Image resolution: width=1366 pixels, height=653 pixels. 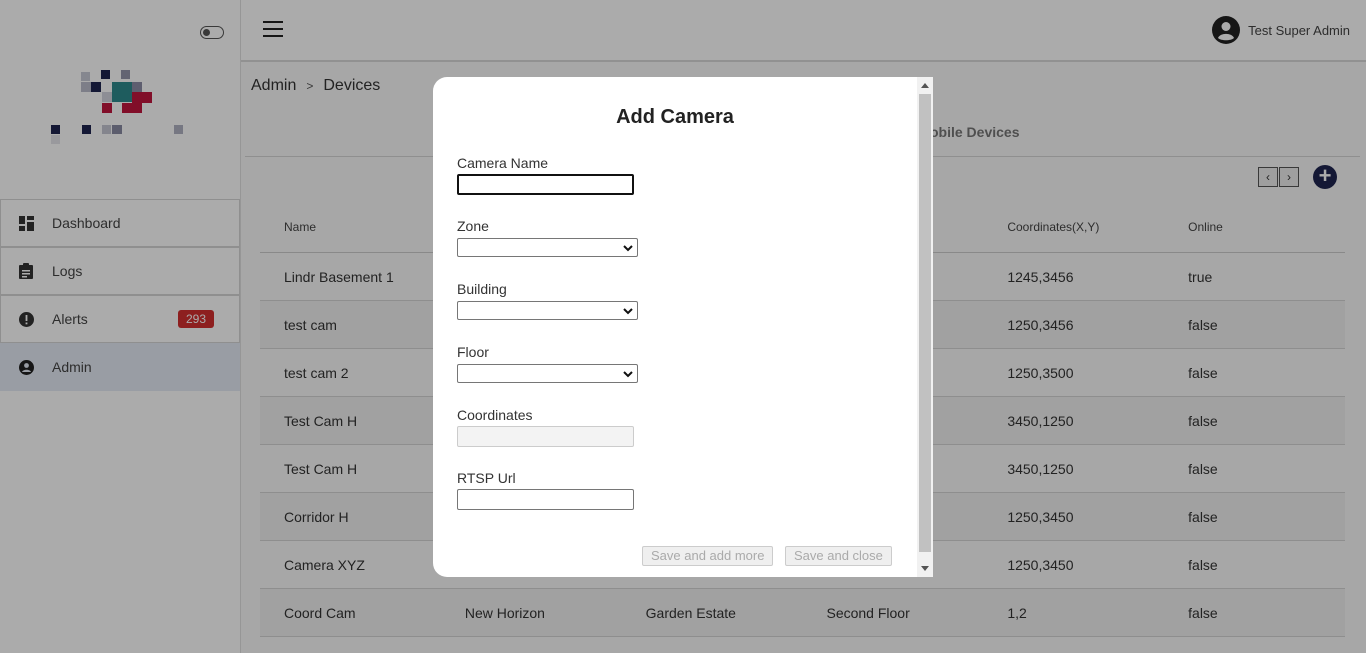 I want to click on modal-scrollbar, so click(x=925, y=327).